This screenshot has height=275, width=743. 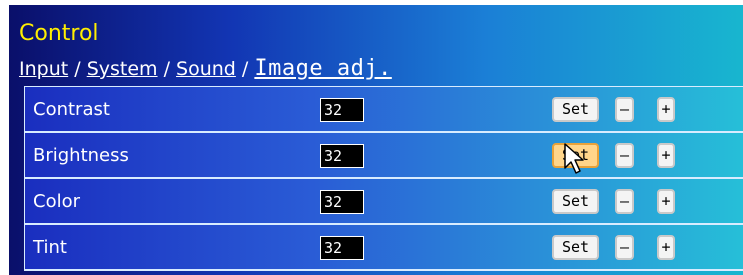 What do you see at coordinates (43, 69) in the screenshot?
I see `breadcrumb-input-link: Input` at bounding box center [43, 69].